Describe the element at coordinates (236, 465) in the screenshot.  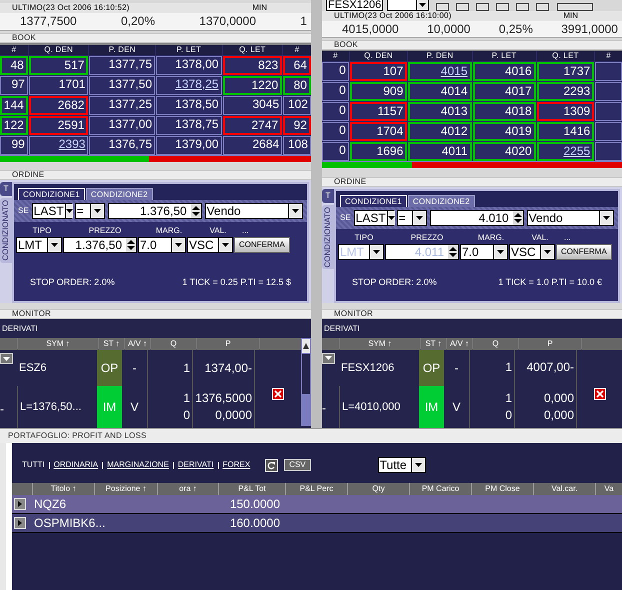
I see `filter-link: FOREX` at that location.